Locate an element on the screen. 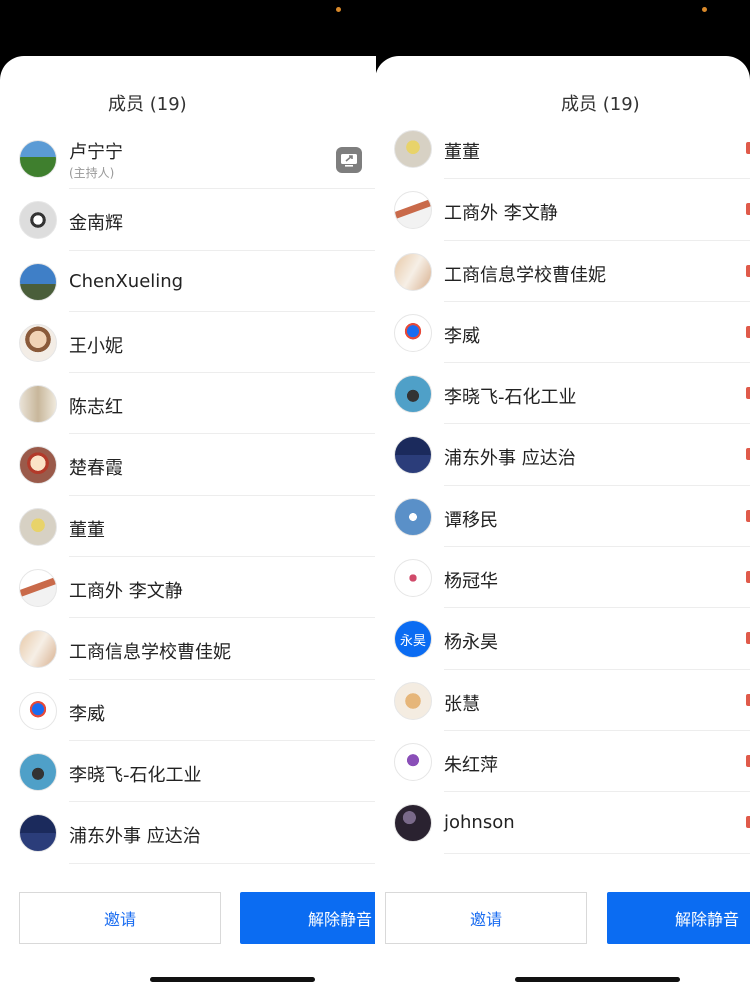 This screenshot has height=992, width=750. host-label: (主持人) is located at coordinates (92, 173).